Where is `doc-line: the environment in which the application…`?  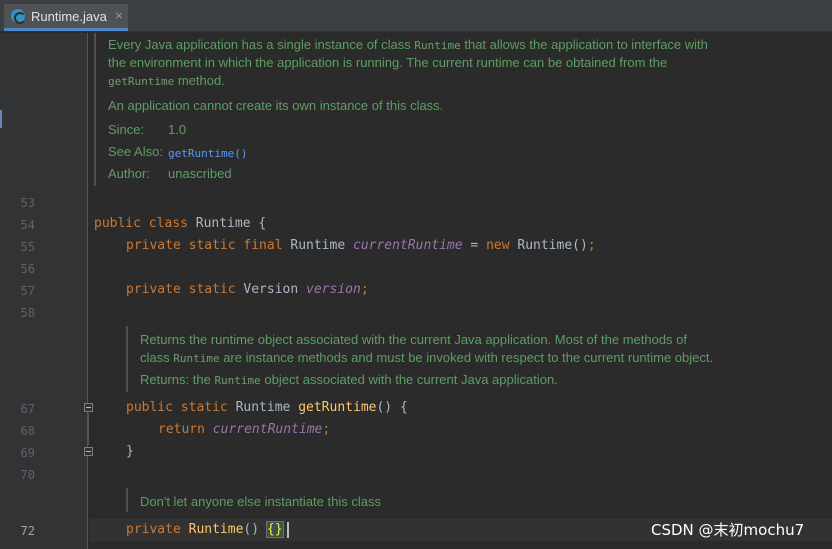
doc-line: the environment in which the application… is located at coordinates (388, 62).